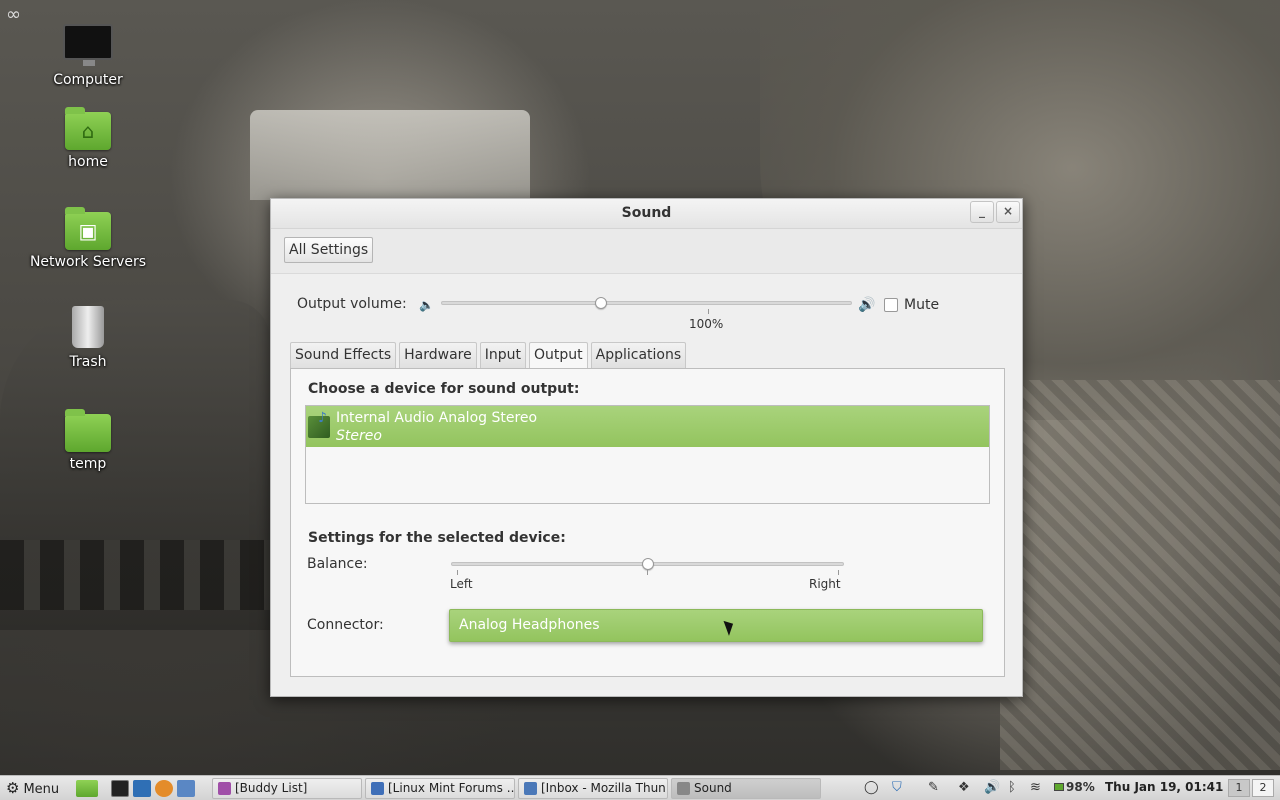 The image size is (1280, 800). What do you see at coordinates (897, 787) in the screenshot?
I see `update-shield-icon: ⛉` at bounding box center [897, 787].